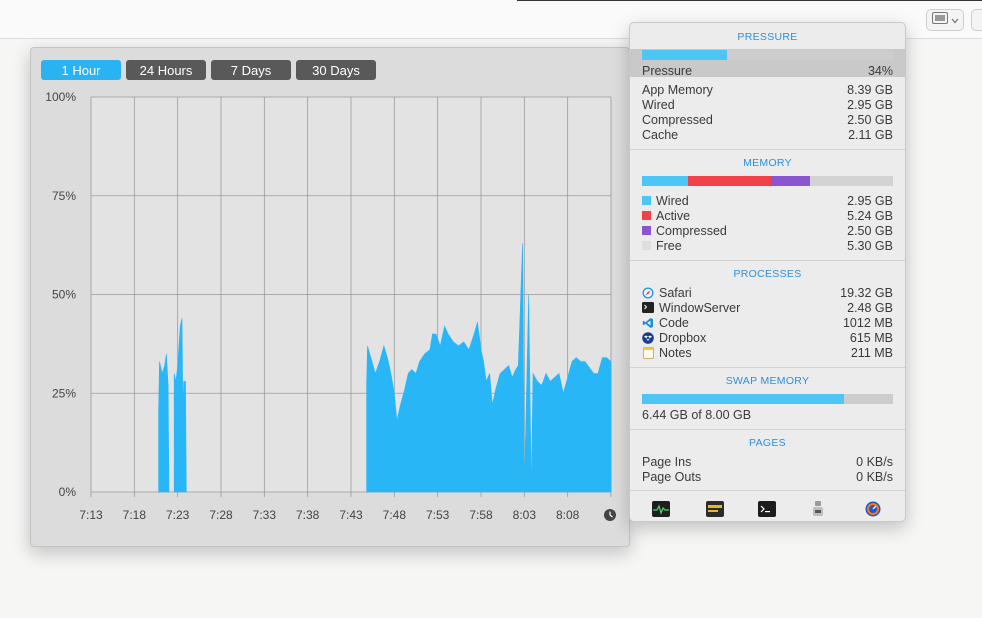  What do you see at coordinates (675, 352) in the screenshot?
I see `process-name: Notes` at bounding box center [675, 352].